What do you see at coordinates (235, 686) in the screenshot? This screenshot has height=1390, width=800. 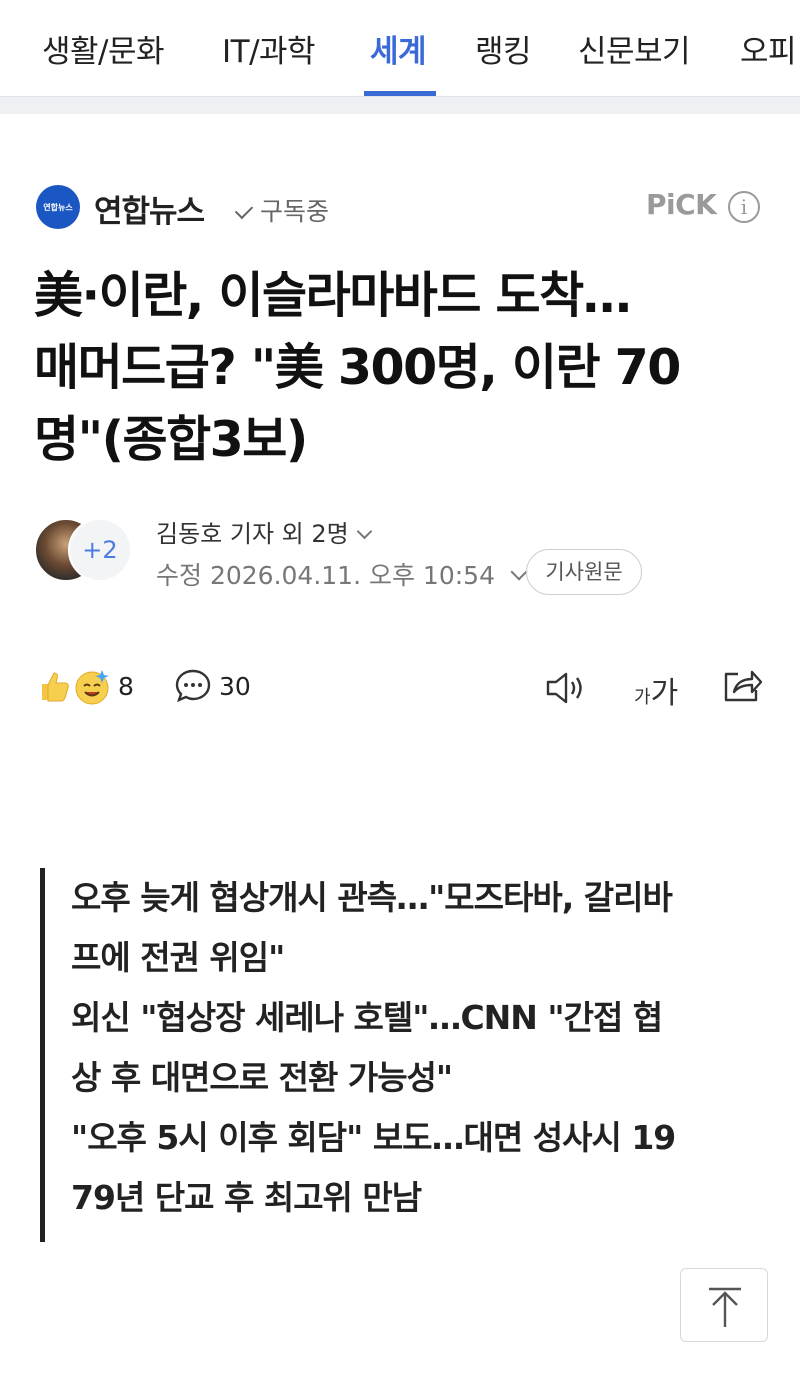 I see `comment-count: 30` at bounding box center [235, 686].